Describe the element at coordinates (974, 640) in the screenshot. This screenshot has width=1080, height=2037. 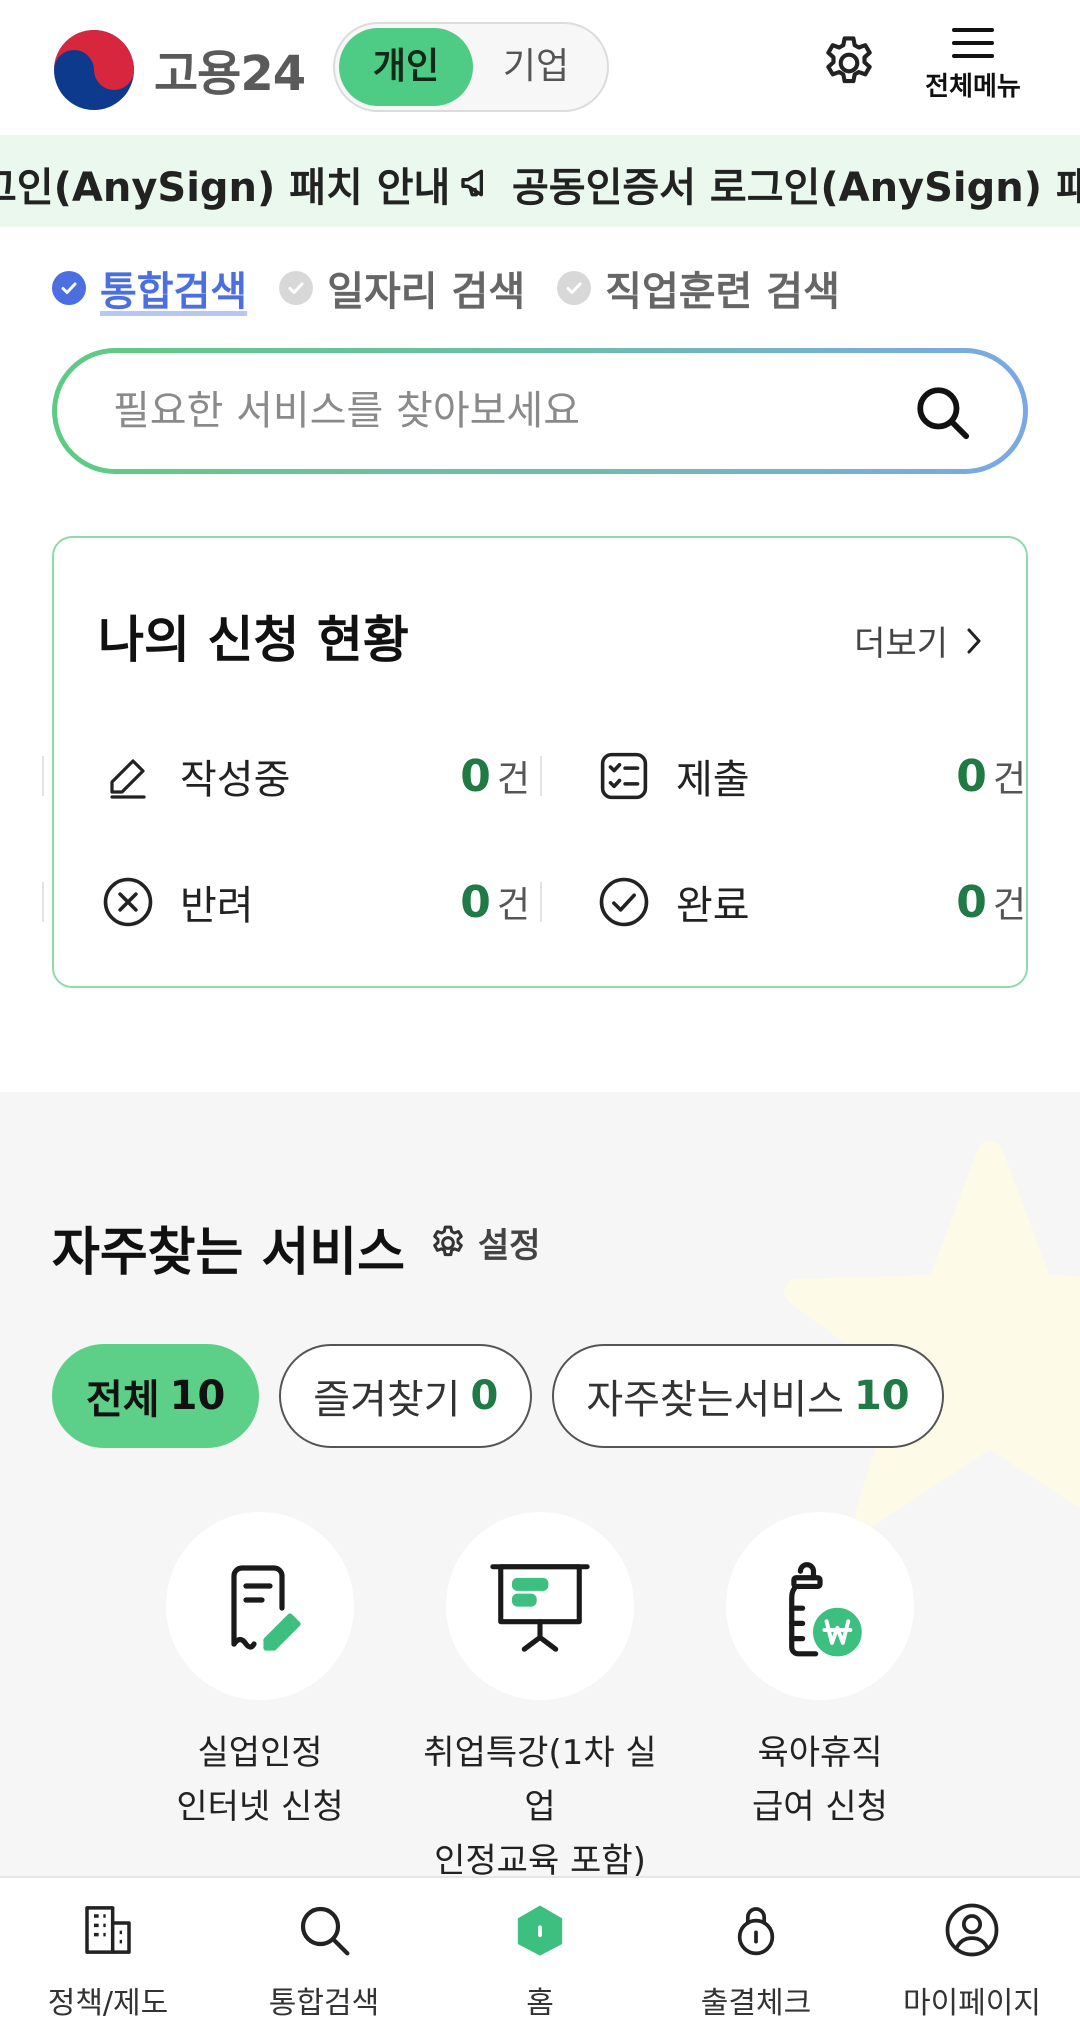
I see `chevron-right-icon` at that location.